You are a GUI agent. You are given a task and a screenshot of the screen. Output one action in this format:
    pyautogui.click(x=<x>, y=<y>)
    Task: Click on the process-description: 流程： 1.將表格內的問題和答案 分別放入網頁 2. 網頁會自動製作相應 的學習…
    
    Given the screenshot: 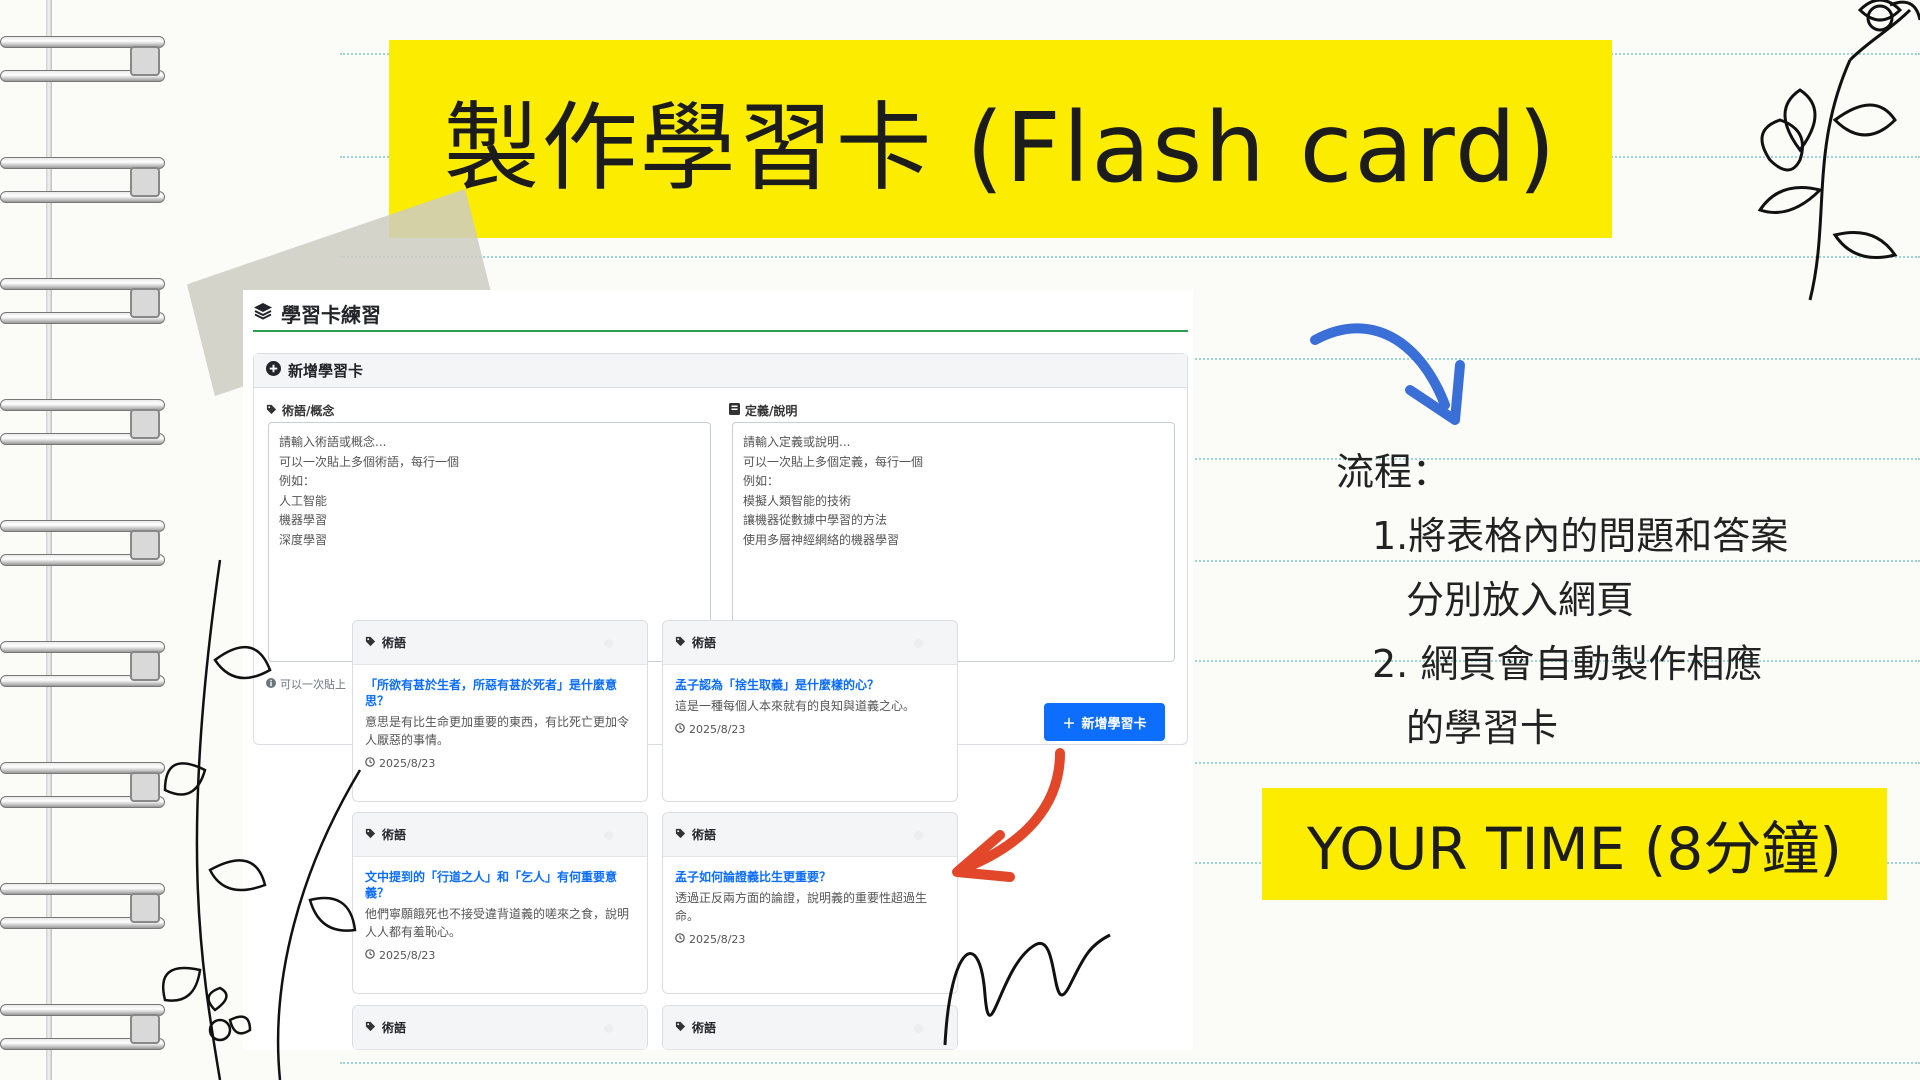 What is the action you would take?
    pyautogui.click(x=1596, y=600)
    